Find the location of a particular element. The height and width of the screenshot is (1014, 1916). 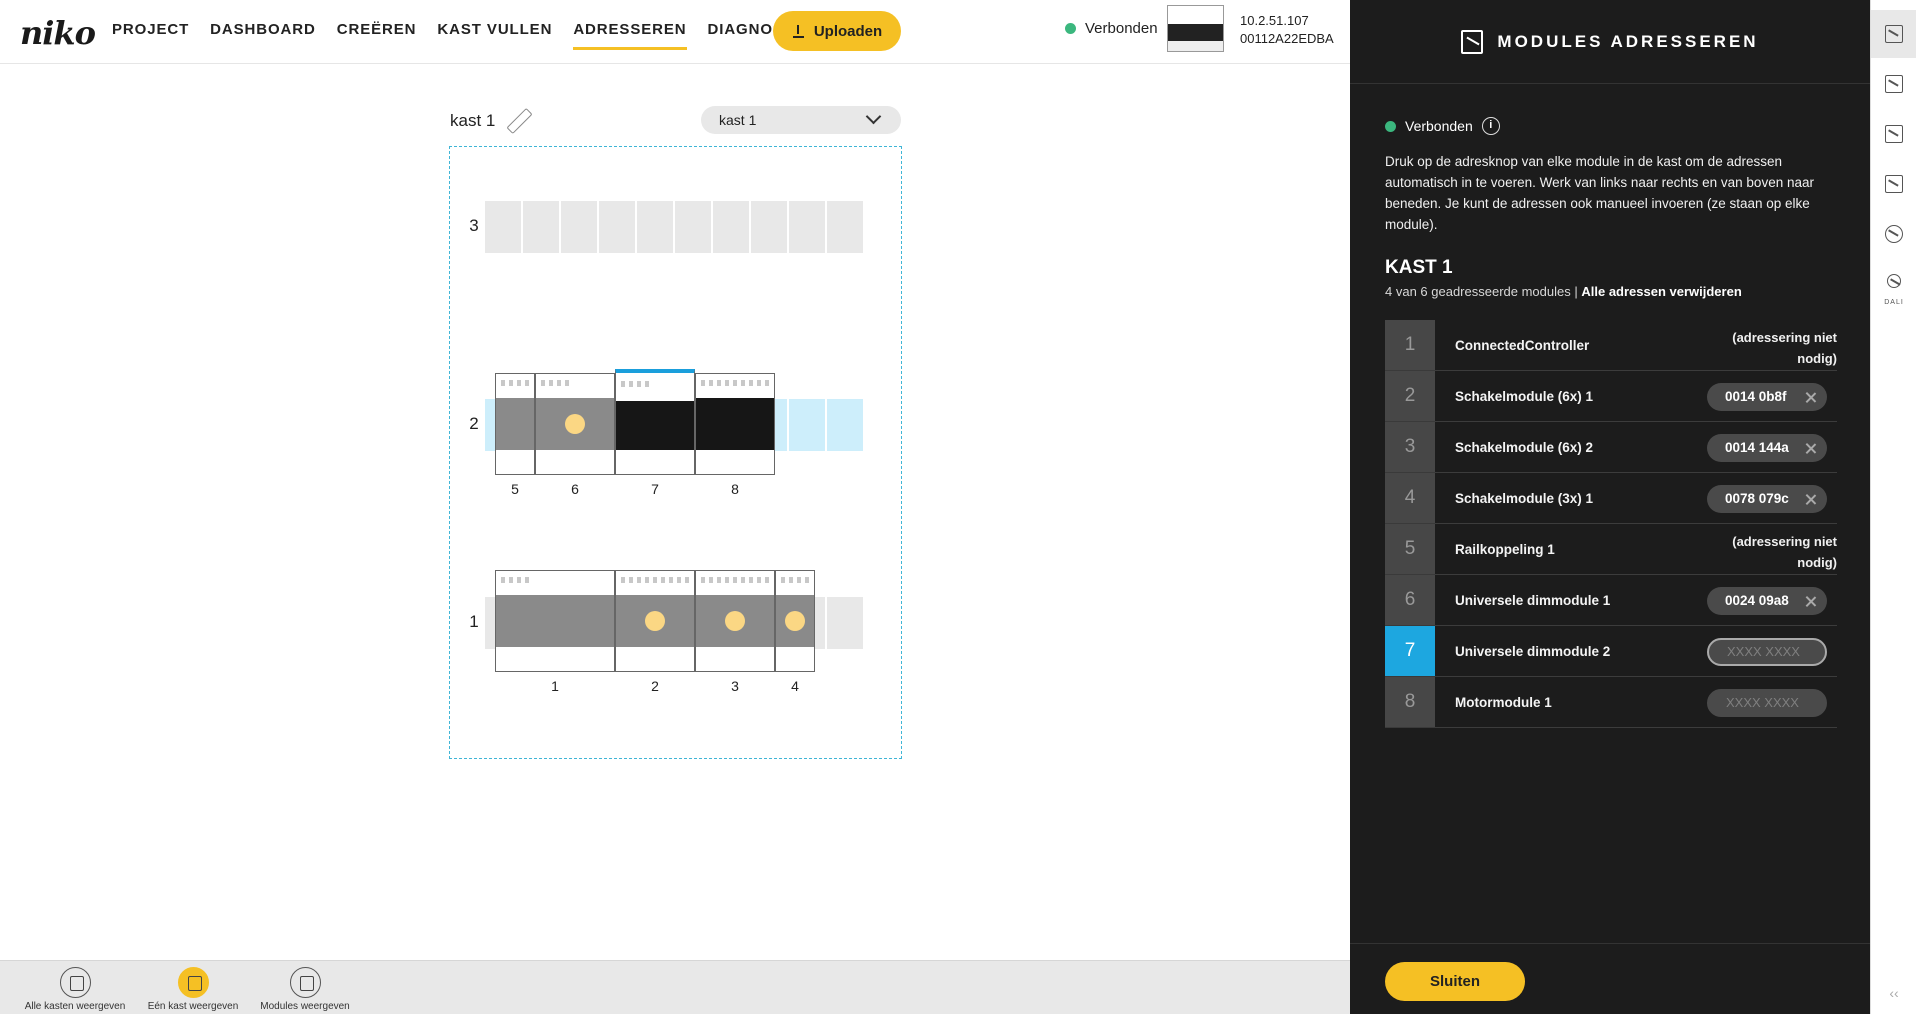

module-row: 8 Motormodule 1 is located at coordinates (1611, 702).